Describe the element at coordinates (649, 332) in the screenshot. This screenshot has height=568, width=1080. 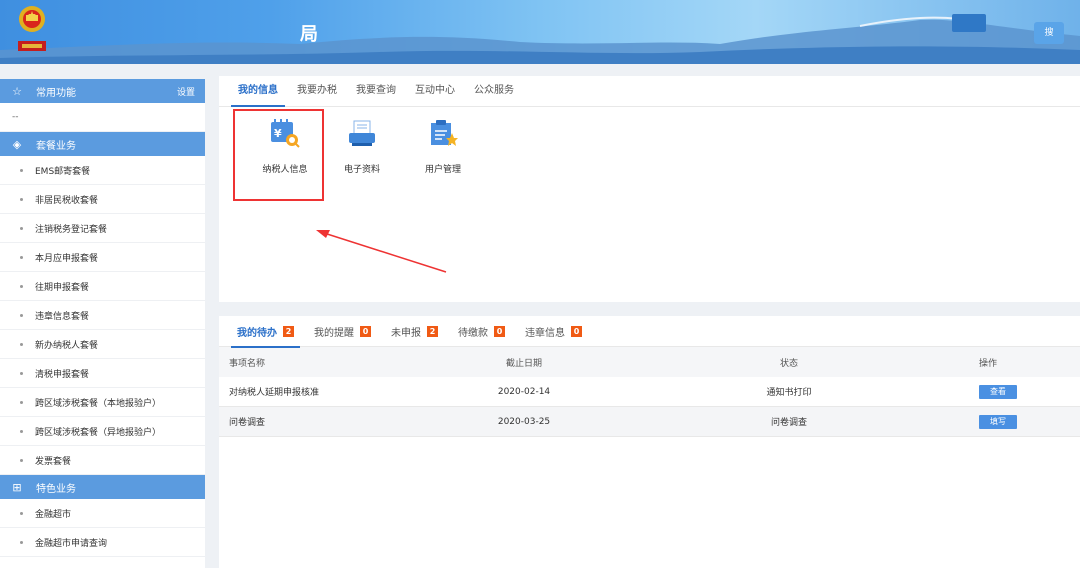
I see `bottom-tabs: 我的待办 2 我的提醒 0 未申报 2 待缴款 0 违章信息 0` at that location.